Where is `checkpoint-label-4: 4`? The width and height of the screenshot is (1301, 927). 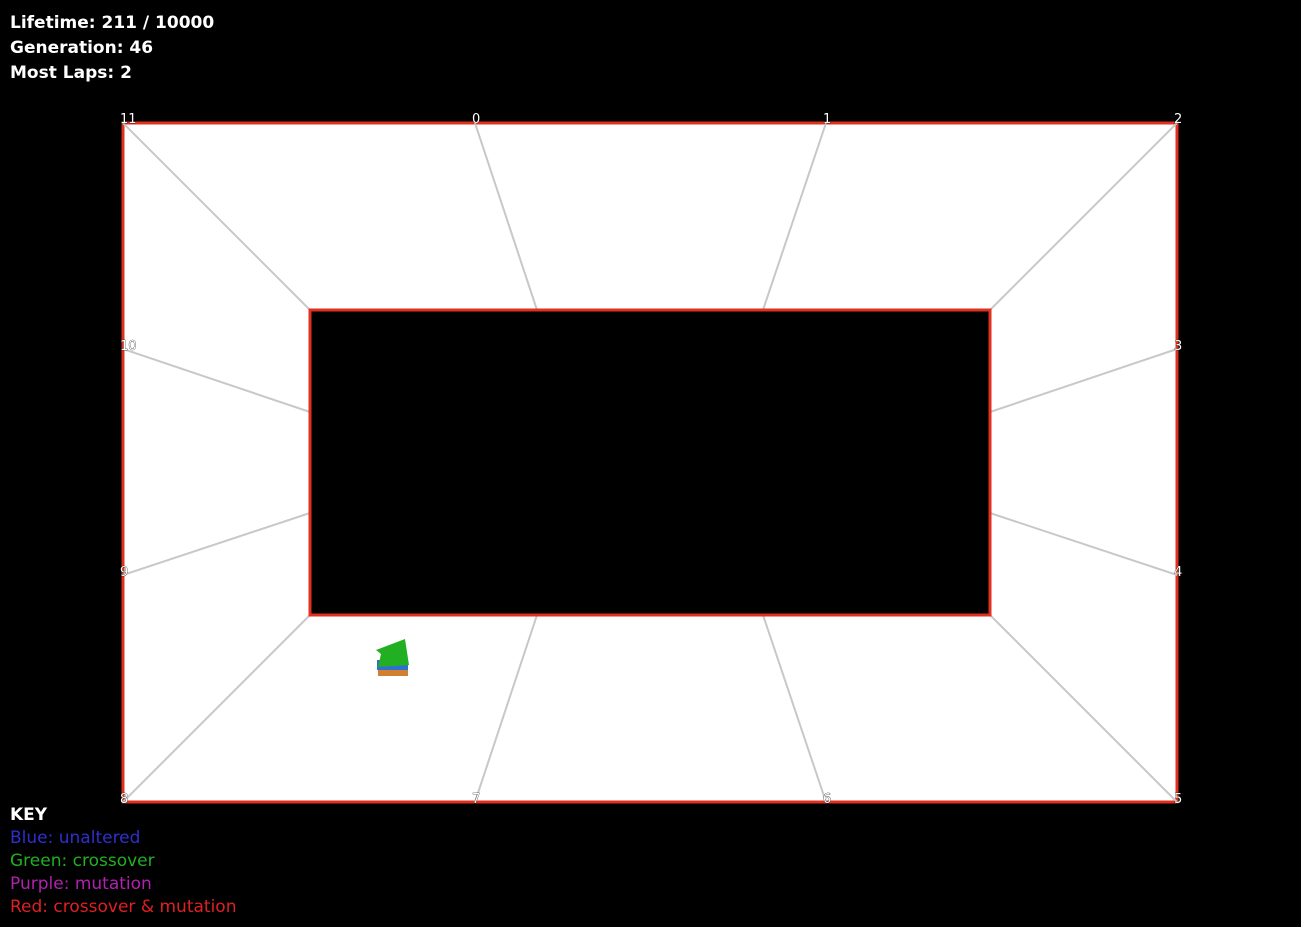
checkpoint-label-4: 4 is located at coordinates (1178, 572).